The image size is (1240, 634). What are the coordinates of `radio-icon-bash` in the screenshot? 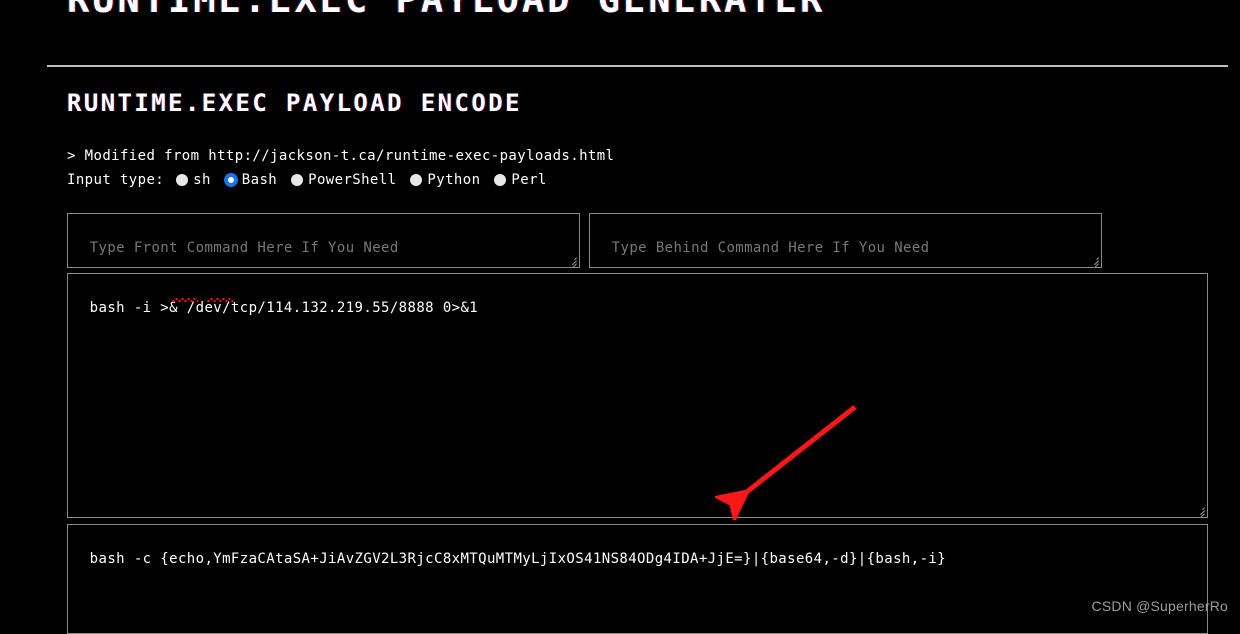 It's located at (230, 180).